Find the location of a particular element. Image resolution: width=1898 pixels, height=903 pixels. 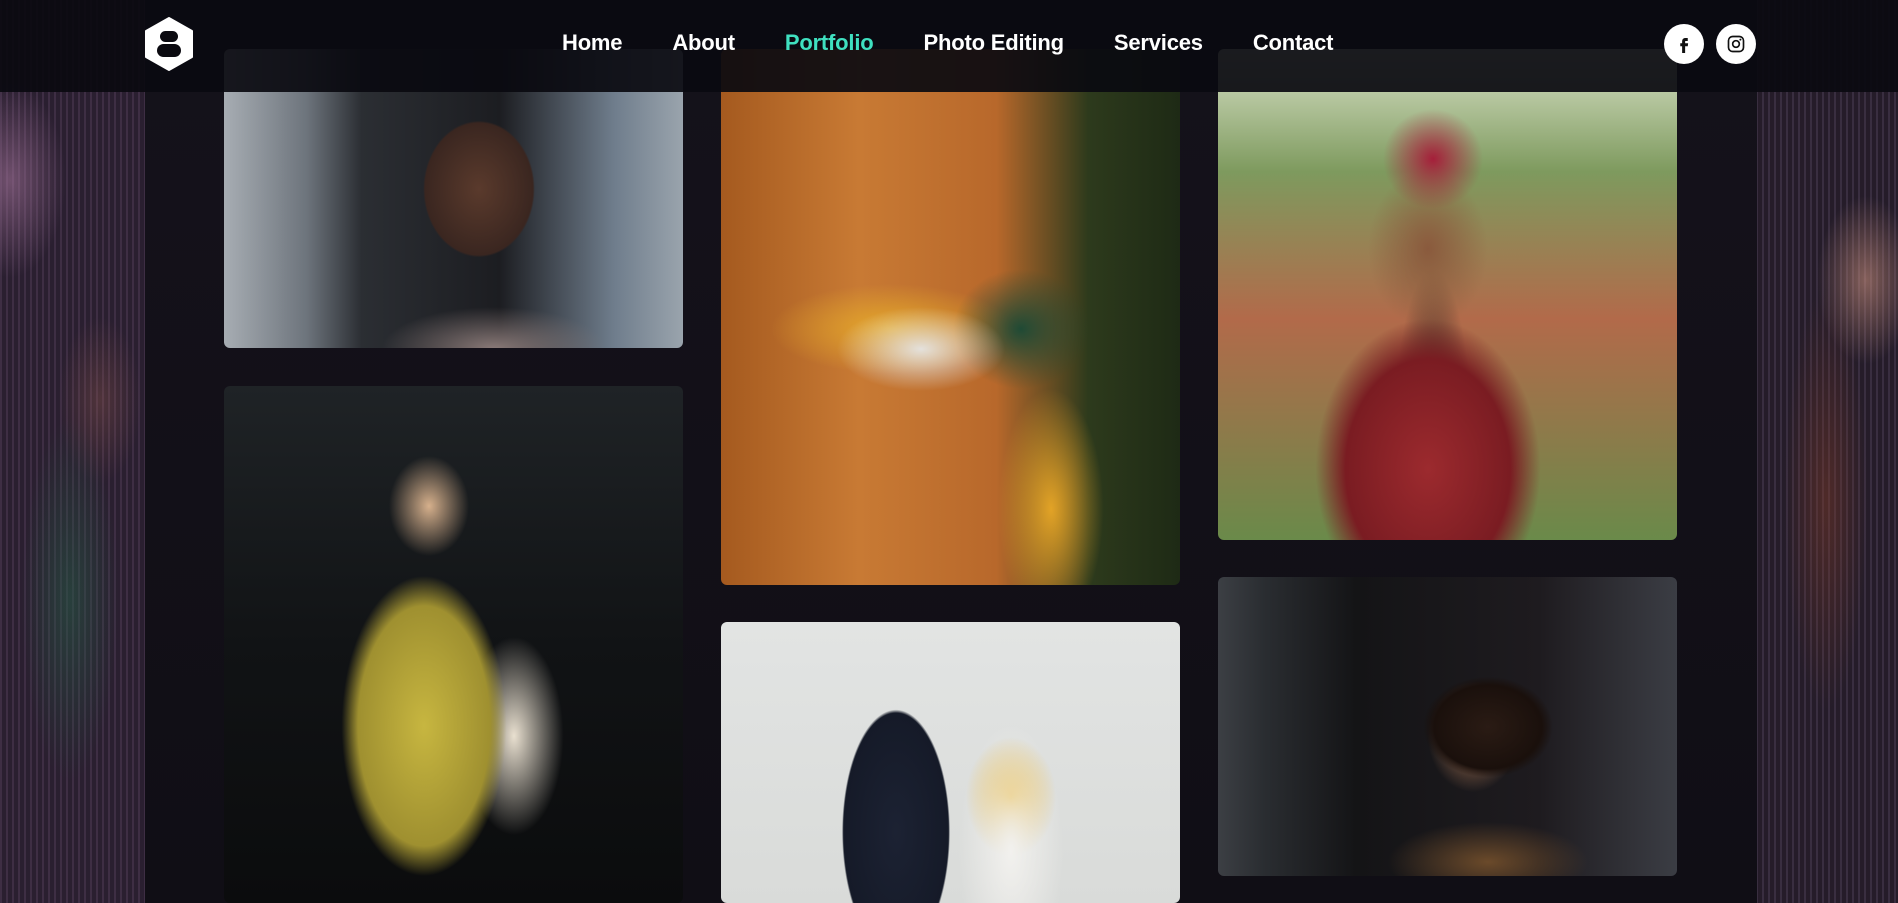

nav-portfolio: Portfolio is located at coordinates (829, 43).